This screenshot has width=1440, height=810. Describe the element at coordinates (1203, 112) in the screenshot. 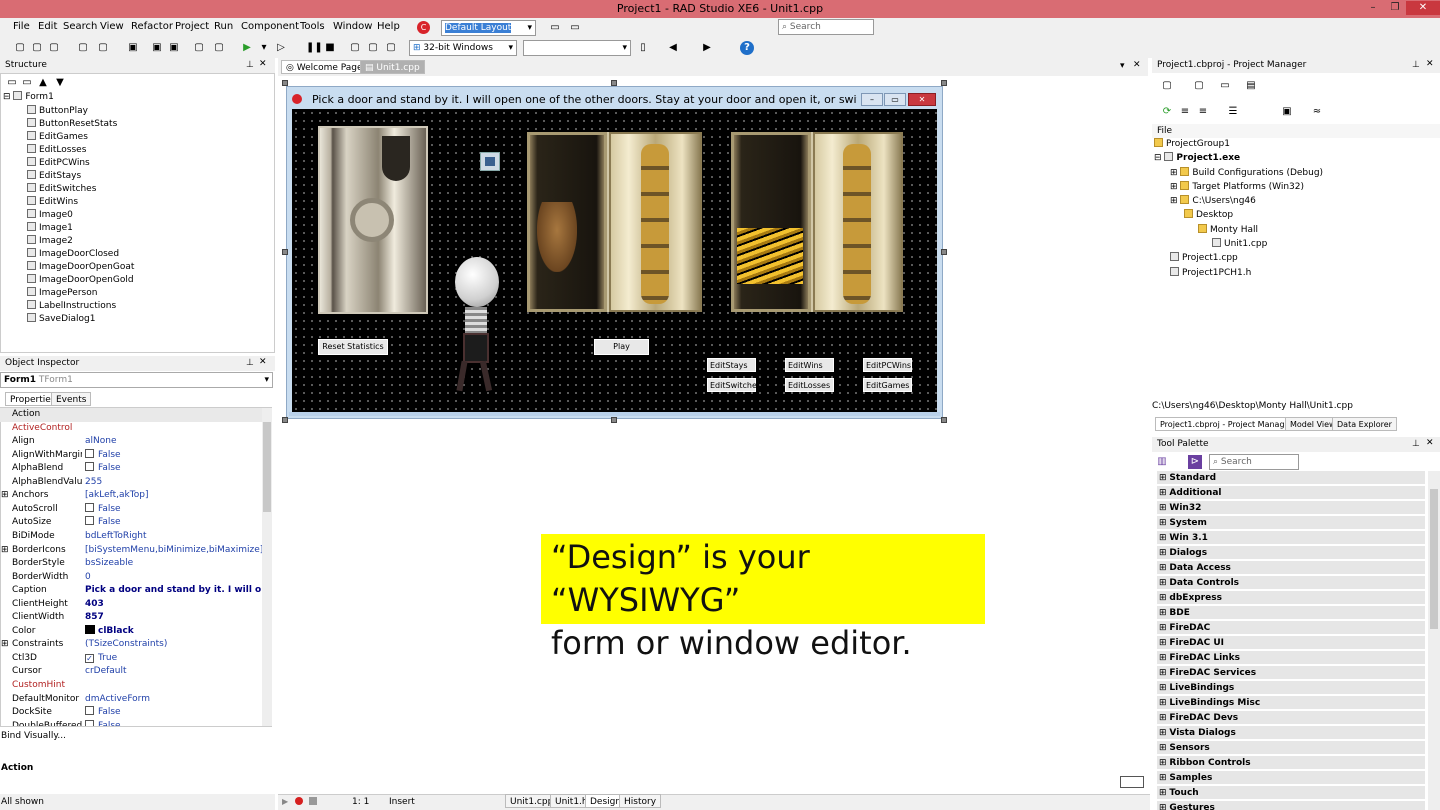

I see `compile-icon: ≡` at that location.